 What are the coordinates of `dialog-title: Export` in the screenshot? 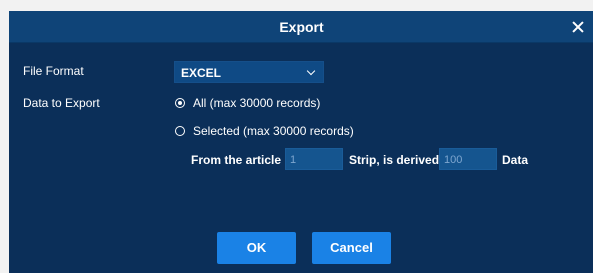 It's located at (301, 27).